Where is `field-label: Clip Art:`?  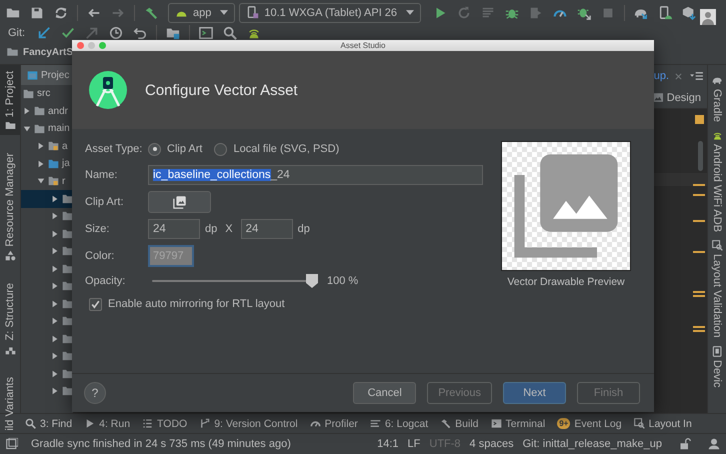 field-label: Clip Art: is located at coordinates (105, 202).